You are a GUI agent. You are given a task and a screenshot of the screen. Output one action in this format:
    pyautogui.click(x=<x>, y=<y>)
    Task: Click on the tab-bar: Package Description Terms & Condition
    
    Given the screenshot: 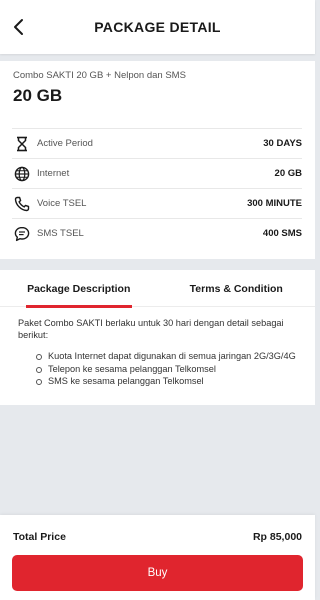 What is the action you would take?
    pyautogui.click(x=158, y=289)
    